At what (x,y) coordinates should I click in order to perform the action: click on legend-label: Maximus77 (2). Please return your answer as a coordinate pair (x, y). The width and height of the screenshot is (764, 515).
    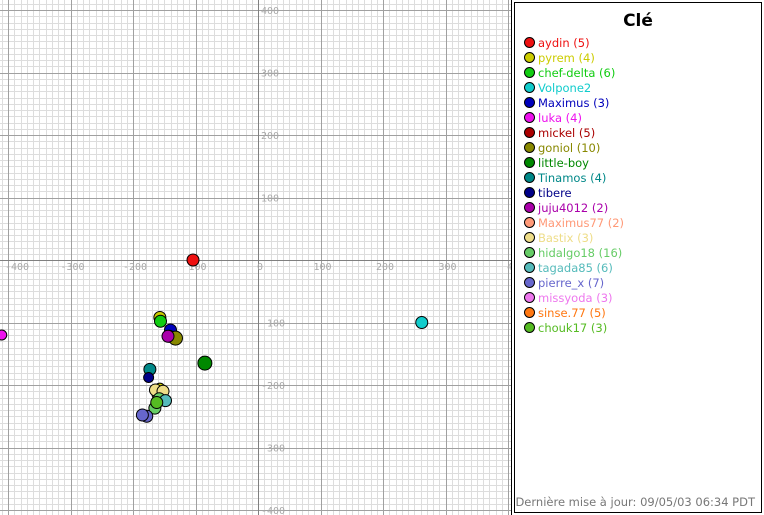
    Looking at the image, I should click on (581, 223).